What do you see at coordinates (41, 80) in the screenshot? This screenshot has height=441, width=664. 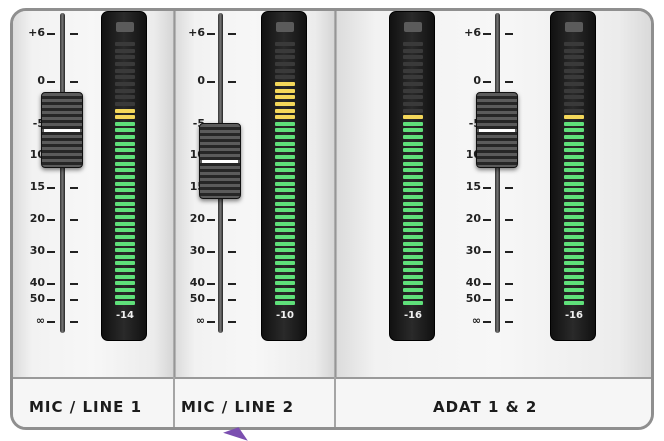 I see `fader-scale-label: 0` at bounding box center [41, 80].